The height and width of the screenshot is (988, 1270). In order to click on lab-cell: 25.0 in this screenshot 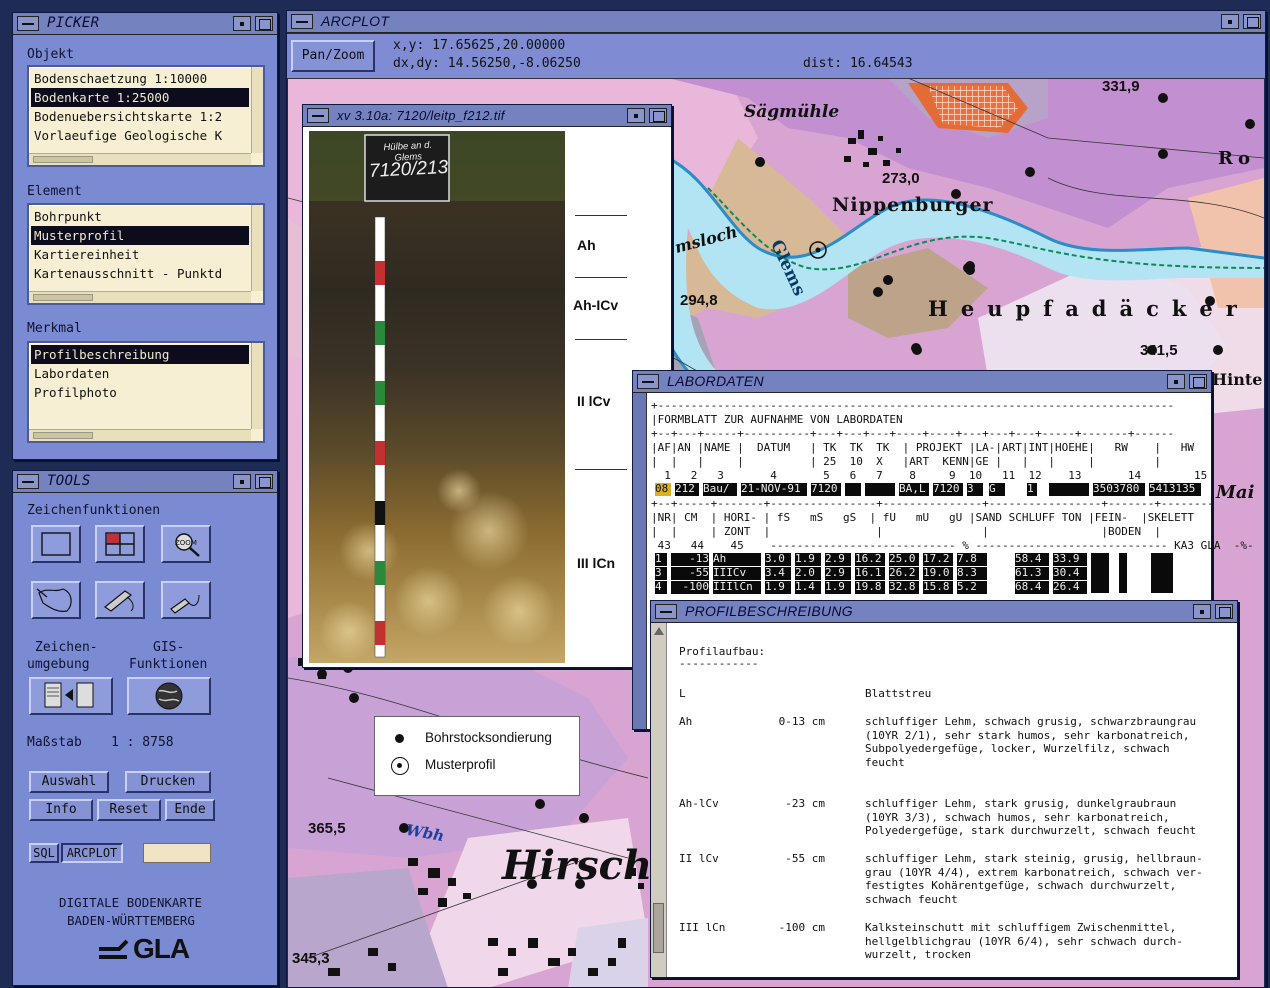, I will do `click(904, 559)`.